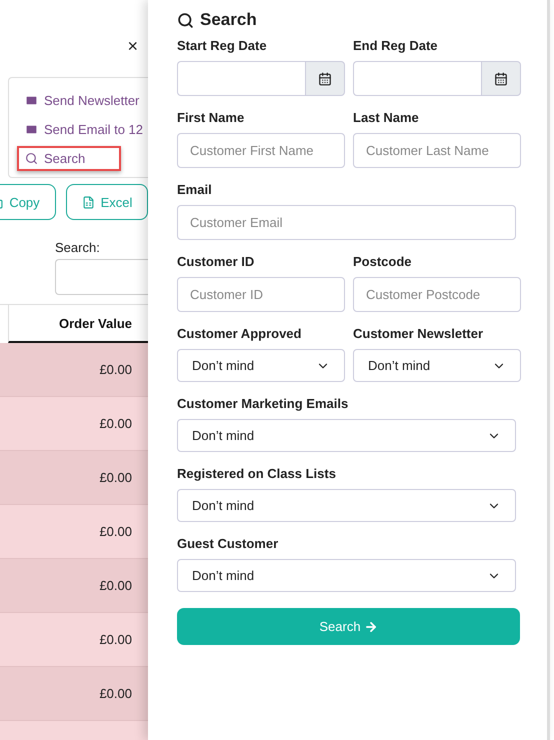  What do you see at coordinates (239, 333) in the screenshot?
I see `field-label: Customer Approved` at bounding box center [239, 333].